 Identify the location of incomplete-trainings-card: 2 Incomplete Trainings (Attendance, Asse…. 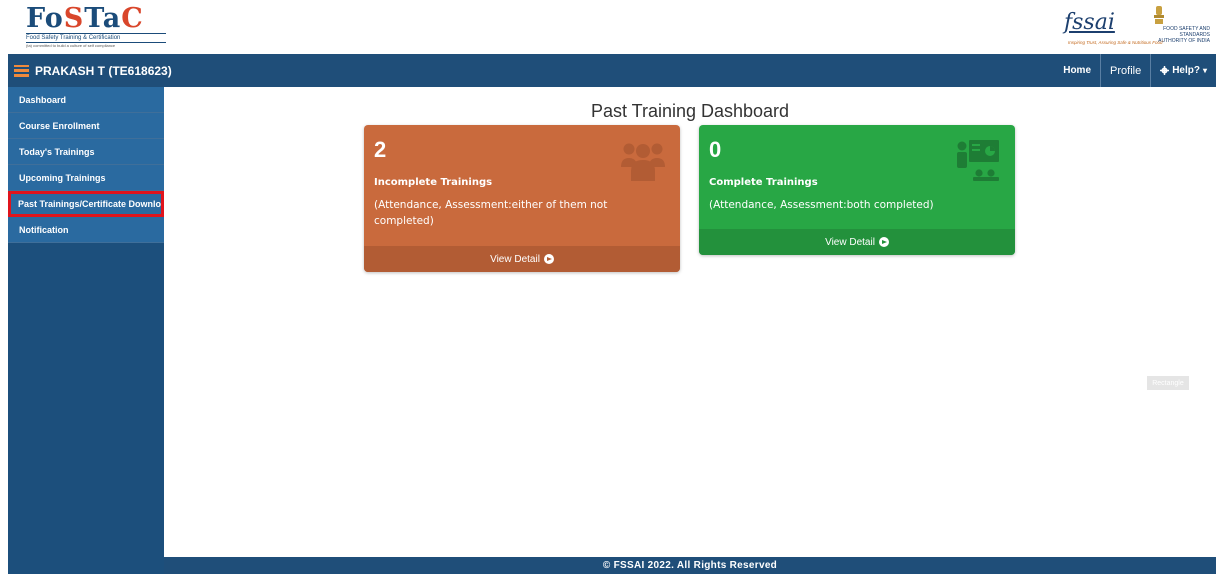
(522, 198).